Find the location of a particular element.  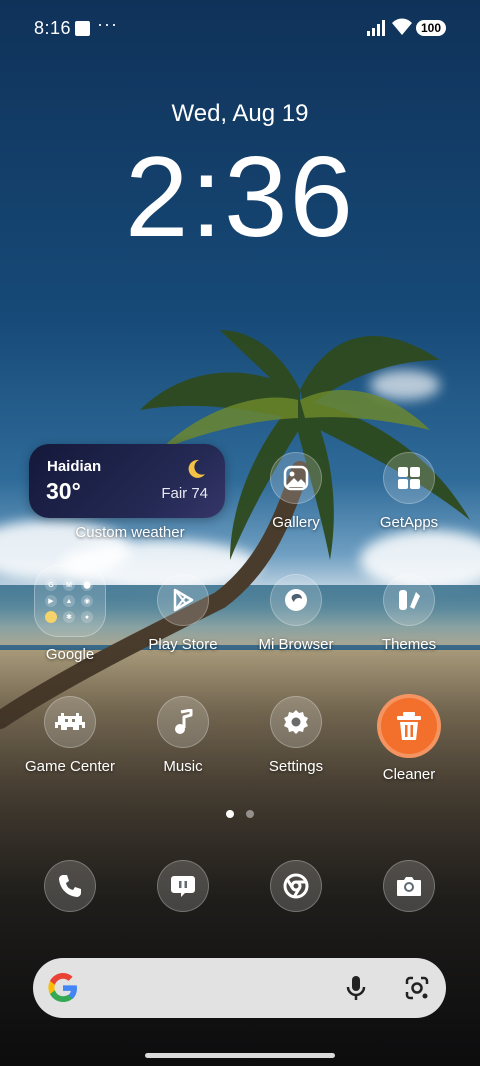

app-label: Mi Browser is located at coordinates (296, 644).